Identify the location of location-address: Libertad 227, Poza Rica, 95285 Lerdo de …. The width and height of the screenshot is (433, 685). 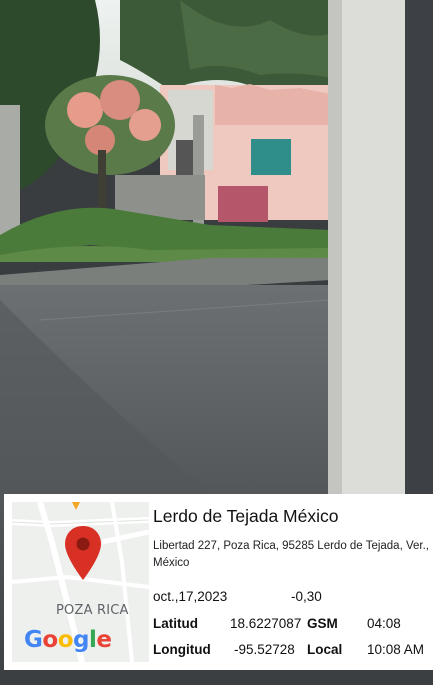
(291, 554).